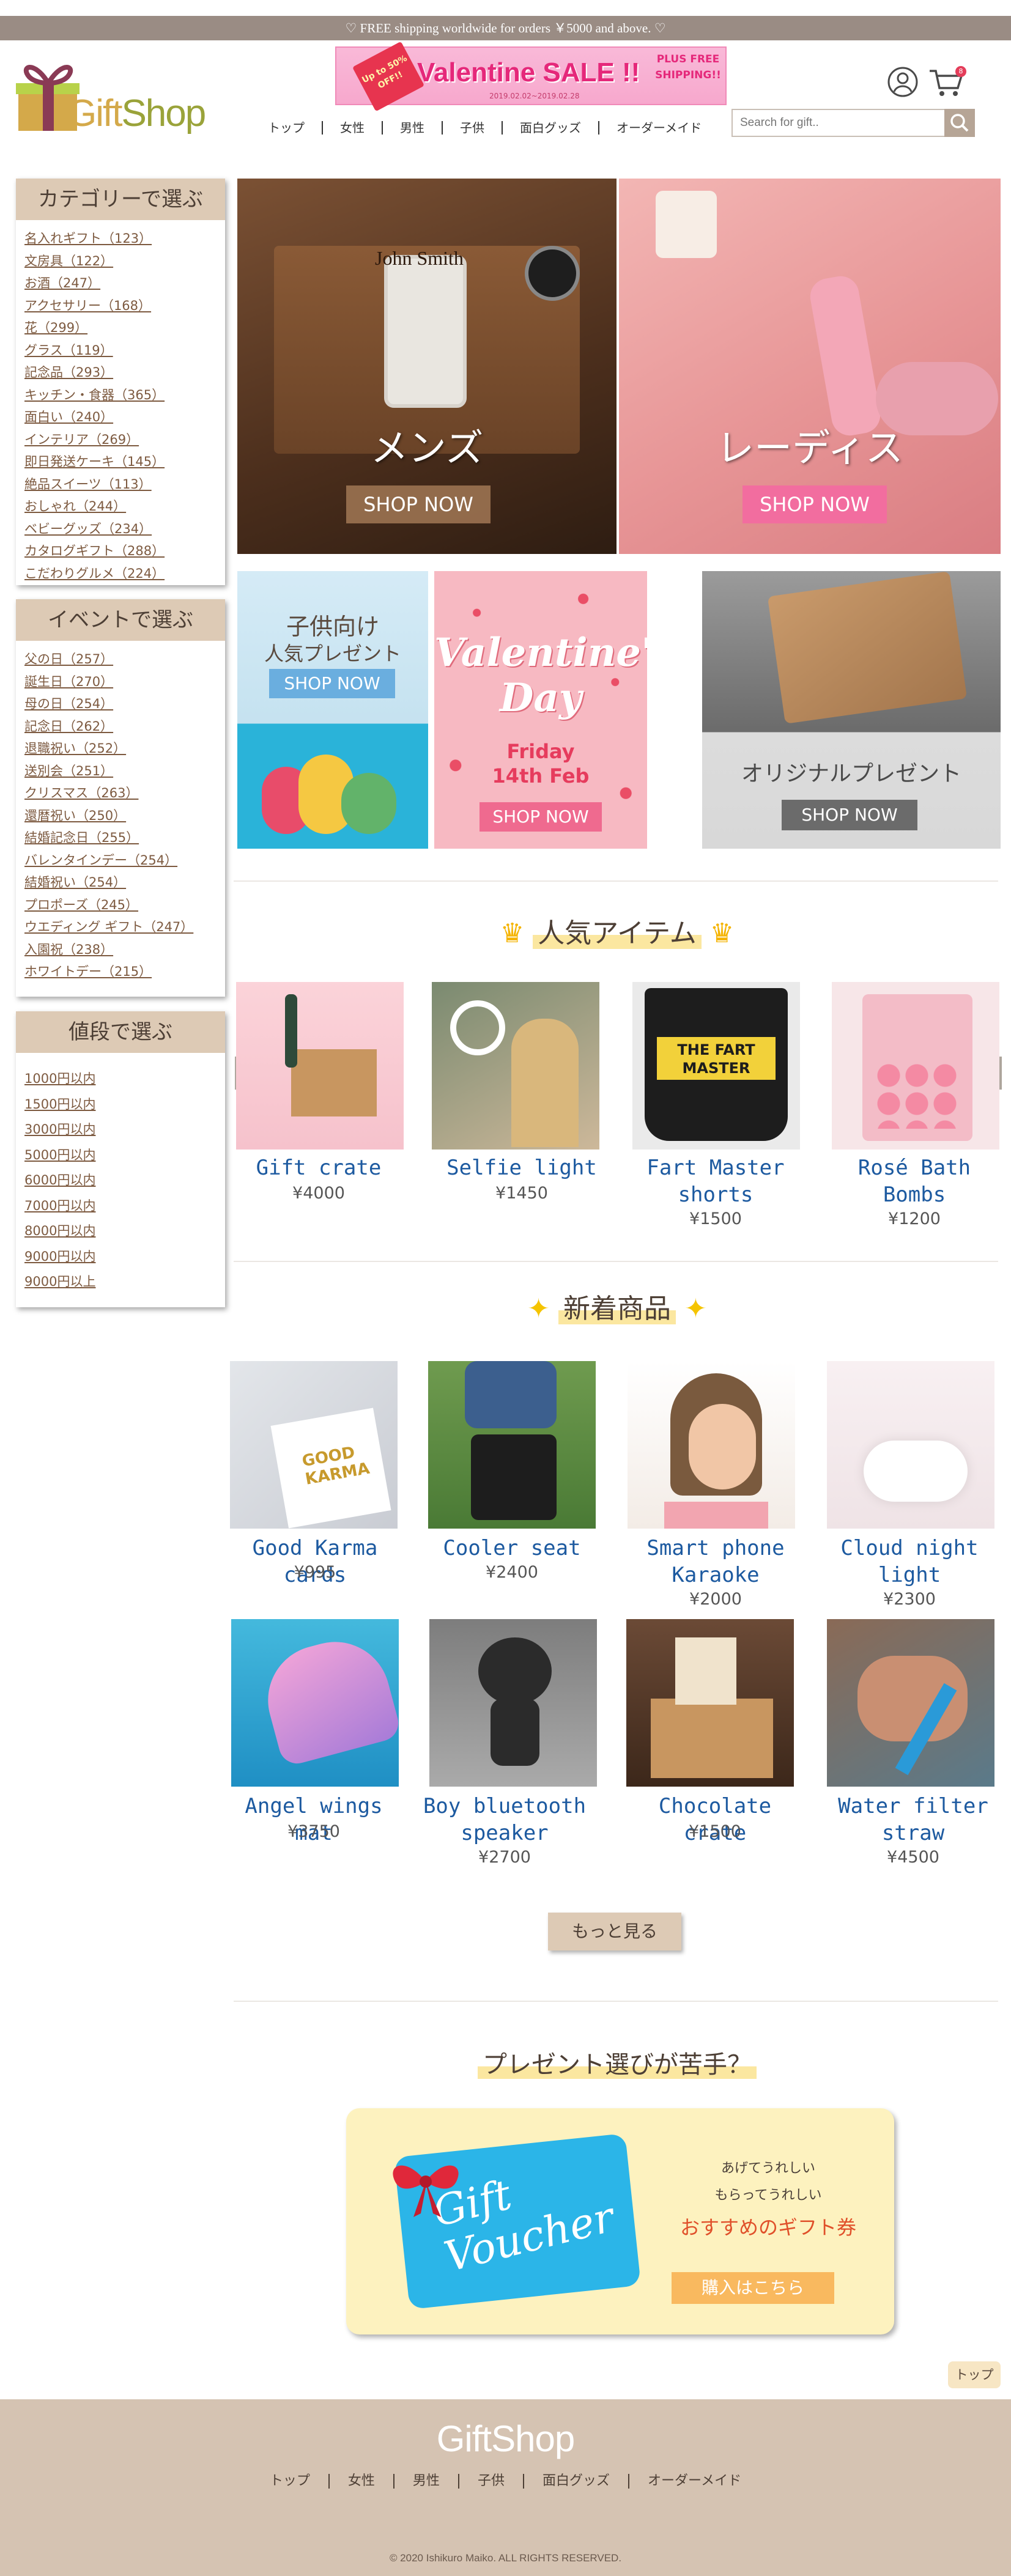 This screenshot has height=2576, width=1011. Describe the element at coordinates (418, 504) in the screenshot. I see `mens-shop-now-button: SHOP NOW` at that location.